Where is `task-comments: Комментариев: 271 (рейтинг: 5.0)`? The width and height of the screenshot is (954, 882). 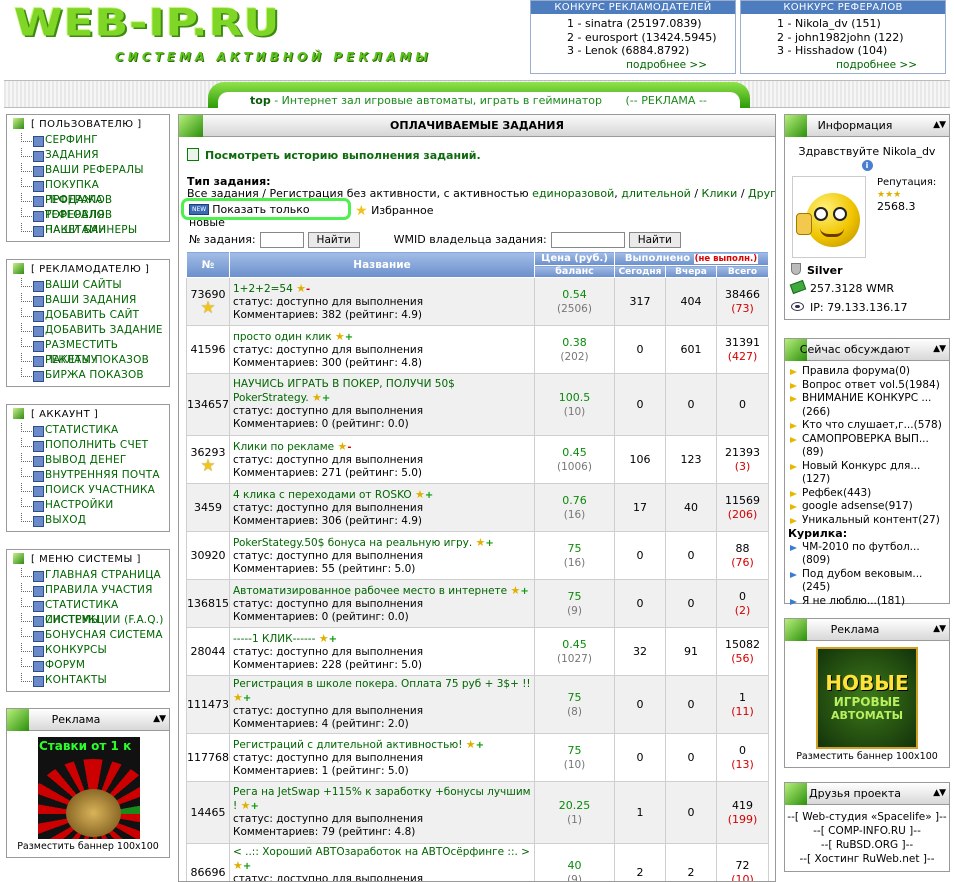
task-comments: Комментариев: 271 (рейтинг: 5.0) is located at coordinates (327, 473).